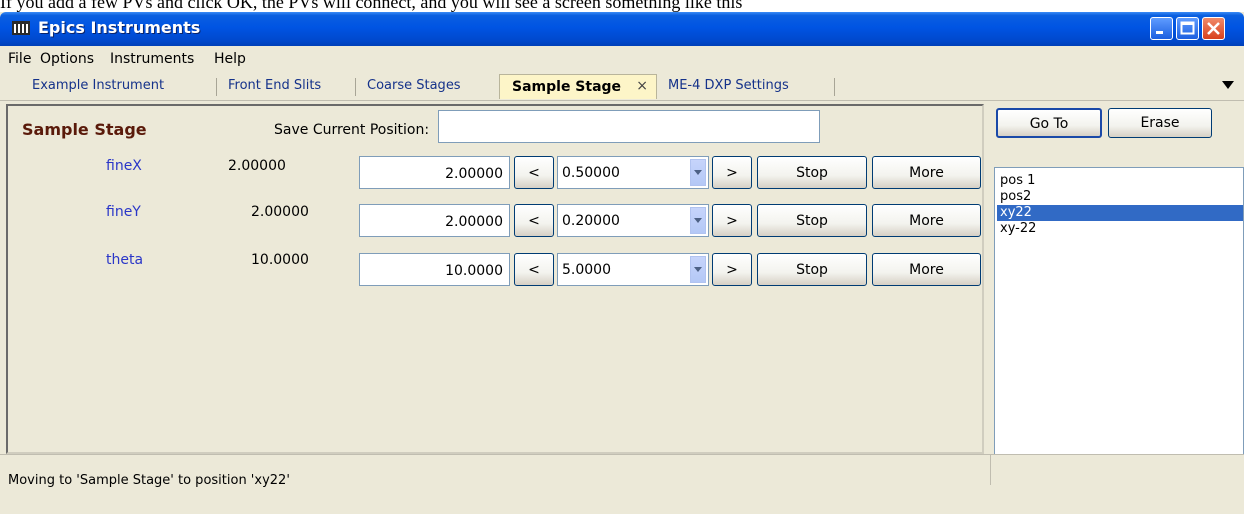  Describe the element at coordinates (567, 87) in the screenshot. I see `tab-label: Sample Stage` at that location.